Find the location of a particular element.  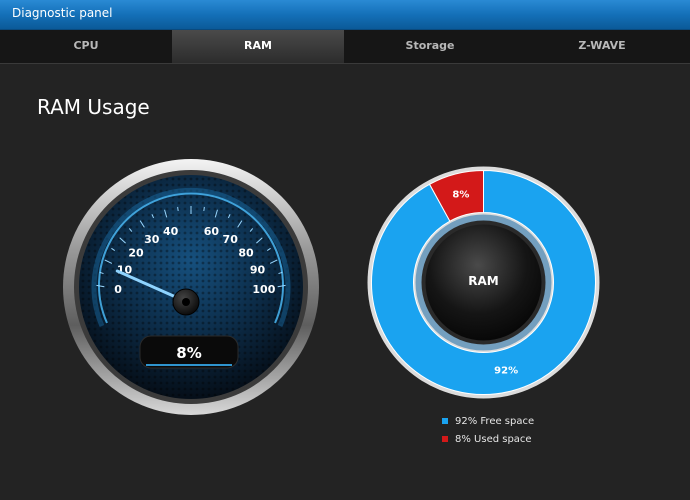

title-bar: Diagnostic panel is located at coordinates (345, 15).